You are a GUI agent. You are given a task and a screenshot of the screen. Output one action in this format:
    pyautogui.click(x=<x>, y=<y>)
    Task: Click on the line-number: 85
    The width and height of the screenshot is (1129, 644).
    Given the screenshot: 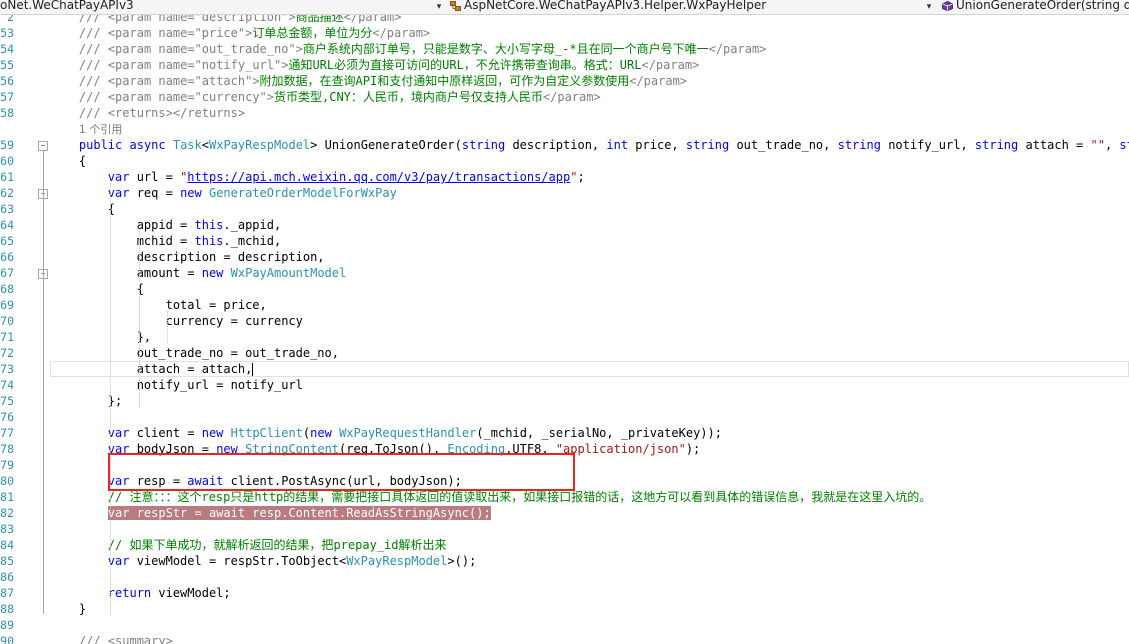 What is the action you would take?
    pyautogui.click(x=7, y=561)
    